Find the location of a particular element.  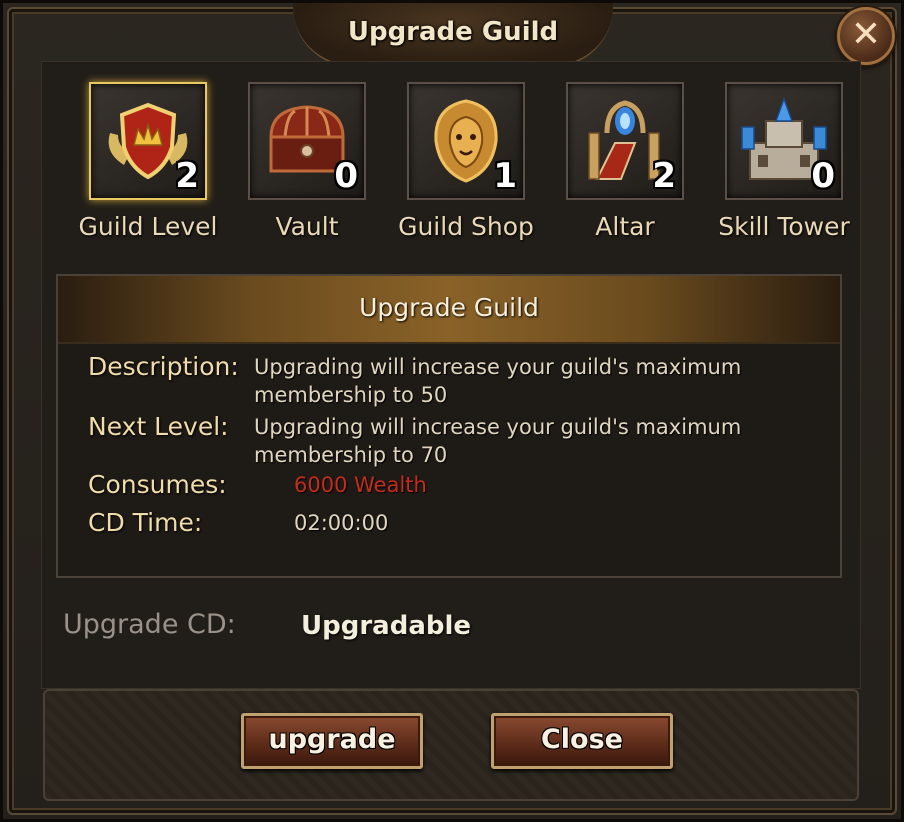

panel-header: Upgrade Guild is located at coordinates (449, 310).